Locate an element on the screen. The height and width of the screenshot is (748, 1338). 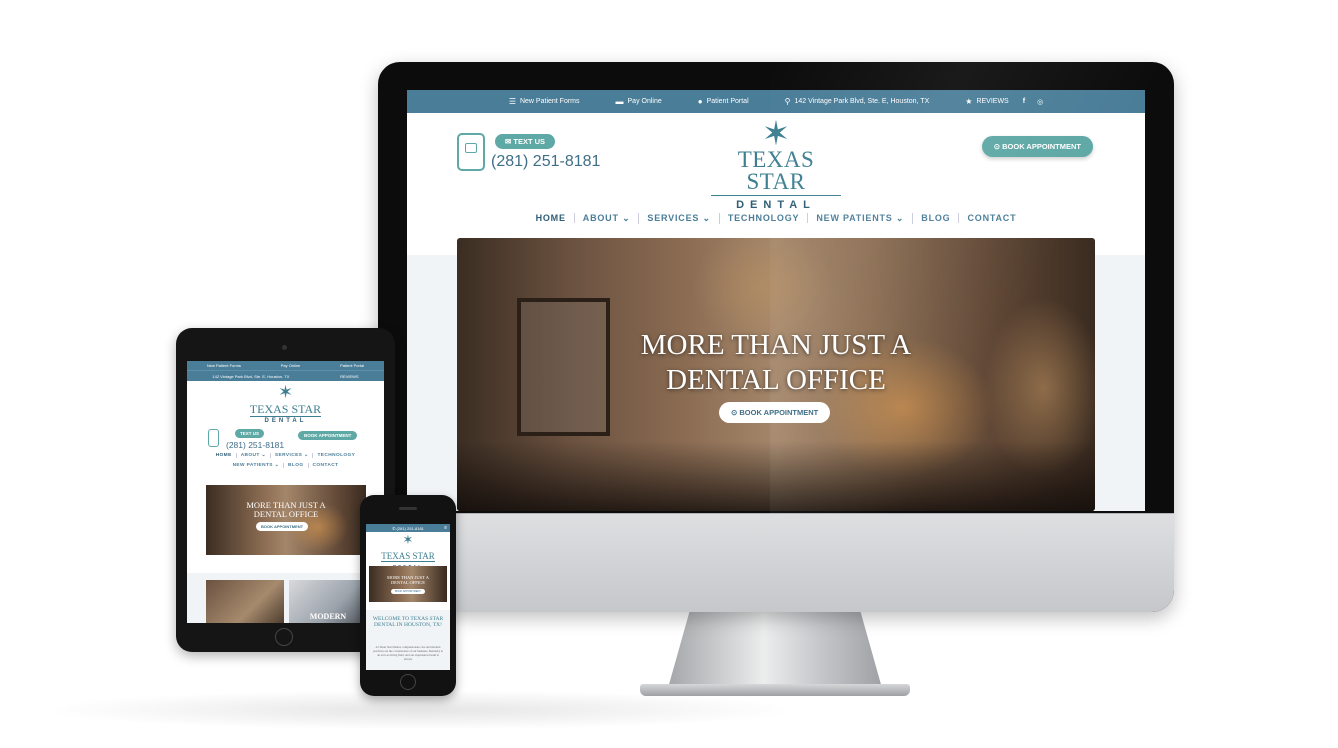
pay-online-link: ▬ Pay Online is located at coordinates (638, 101).